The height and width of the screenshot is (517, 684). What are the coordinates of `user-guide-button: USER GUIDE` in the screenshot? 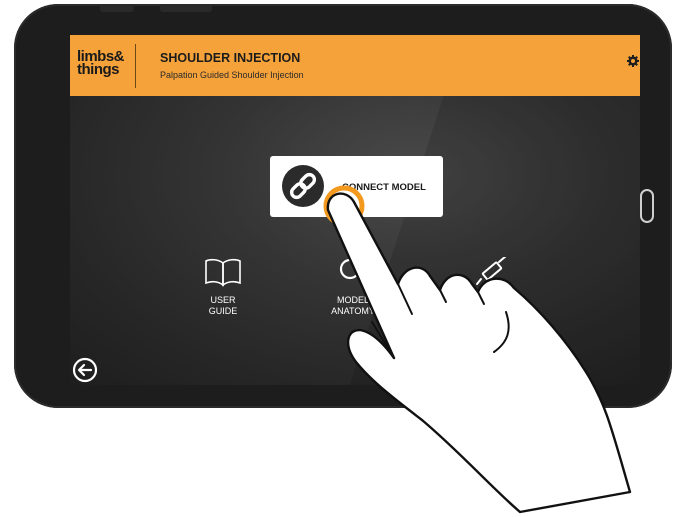 It's located at (223, 287).